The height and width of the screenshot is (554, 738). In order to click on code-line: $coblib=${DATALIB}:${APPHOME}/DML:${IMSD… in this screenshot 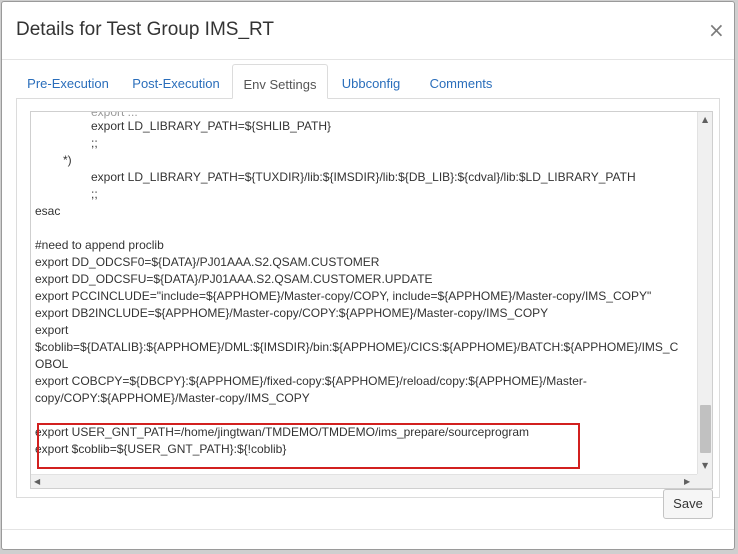, I will do `click(357, 347)`.